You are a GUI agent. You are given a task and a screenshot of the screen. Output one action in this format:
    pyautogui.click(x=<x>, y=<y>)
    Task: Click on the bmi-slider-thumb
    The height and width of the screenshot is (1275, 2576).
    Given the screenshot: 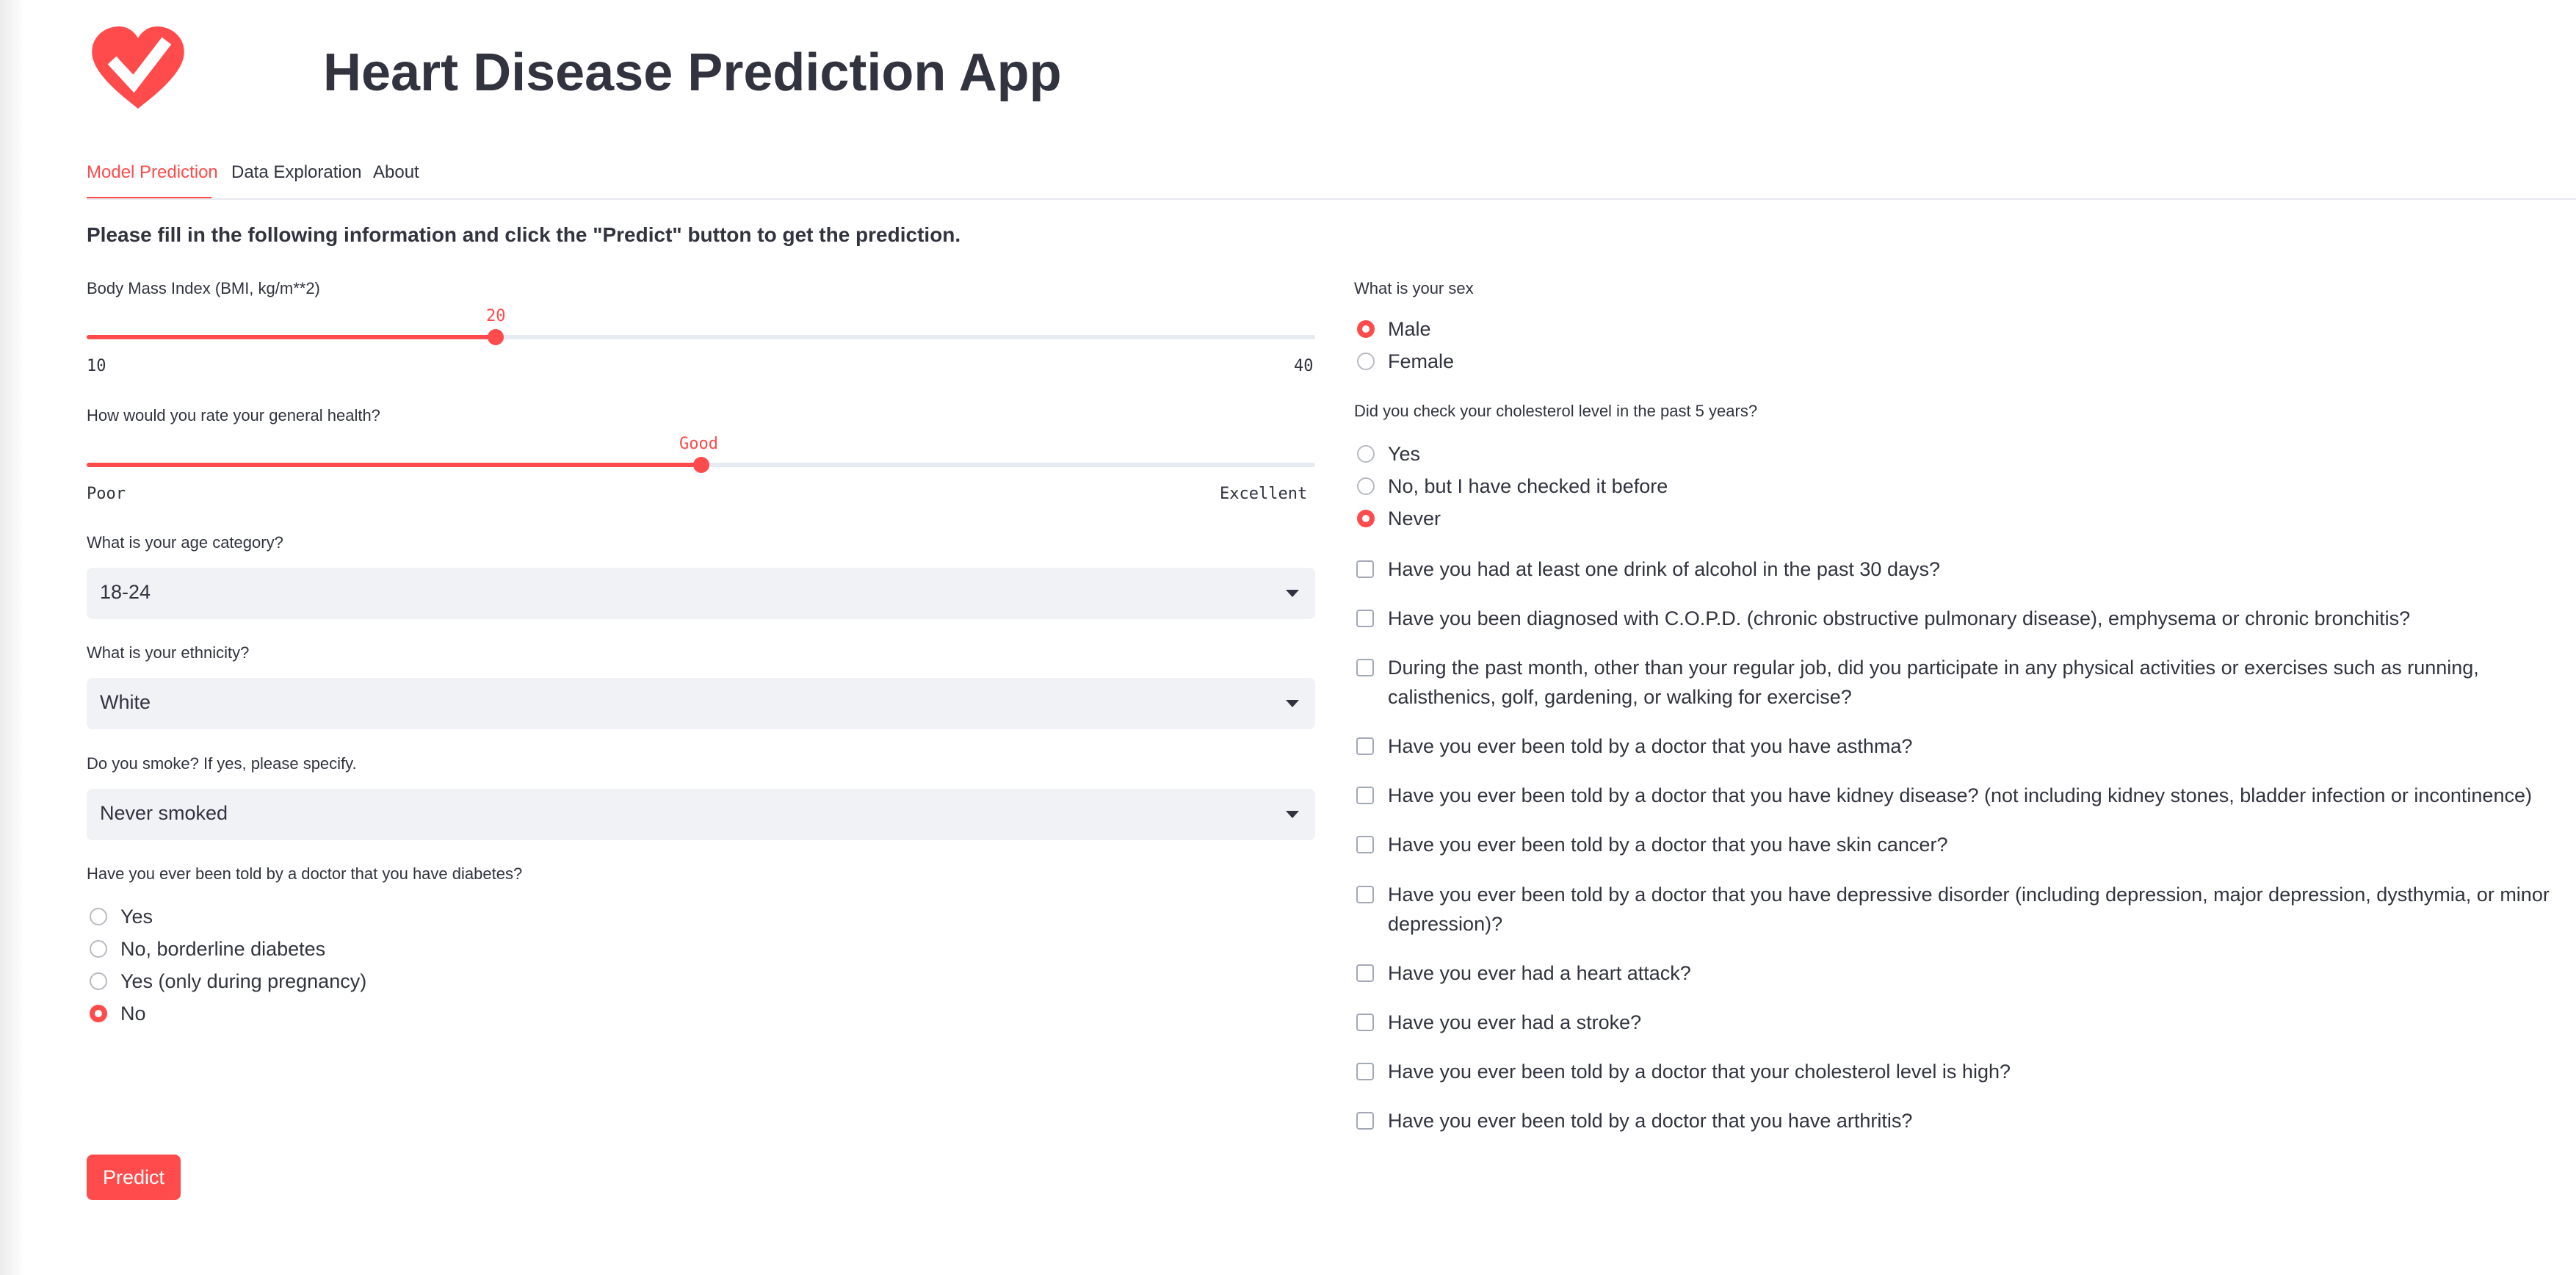 What is the action you would take?
    pyautogui.click(x=496, y=337)
    